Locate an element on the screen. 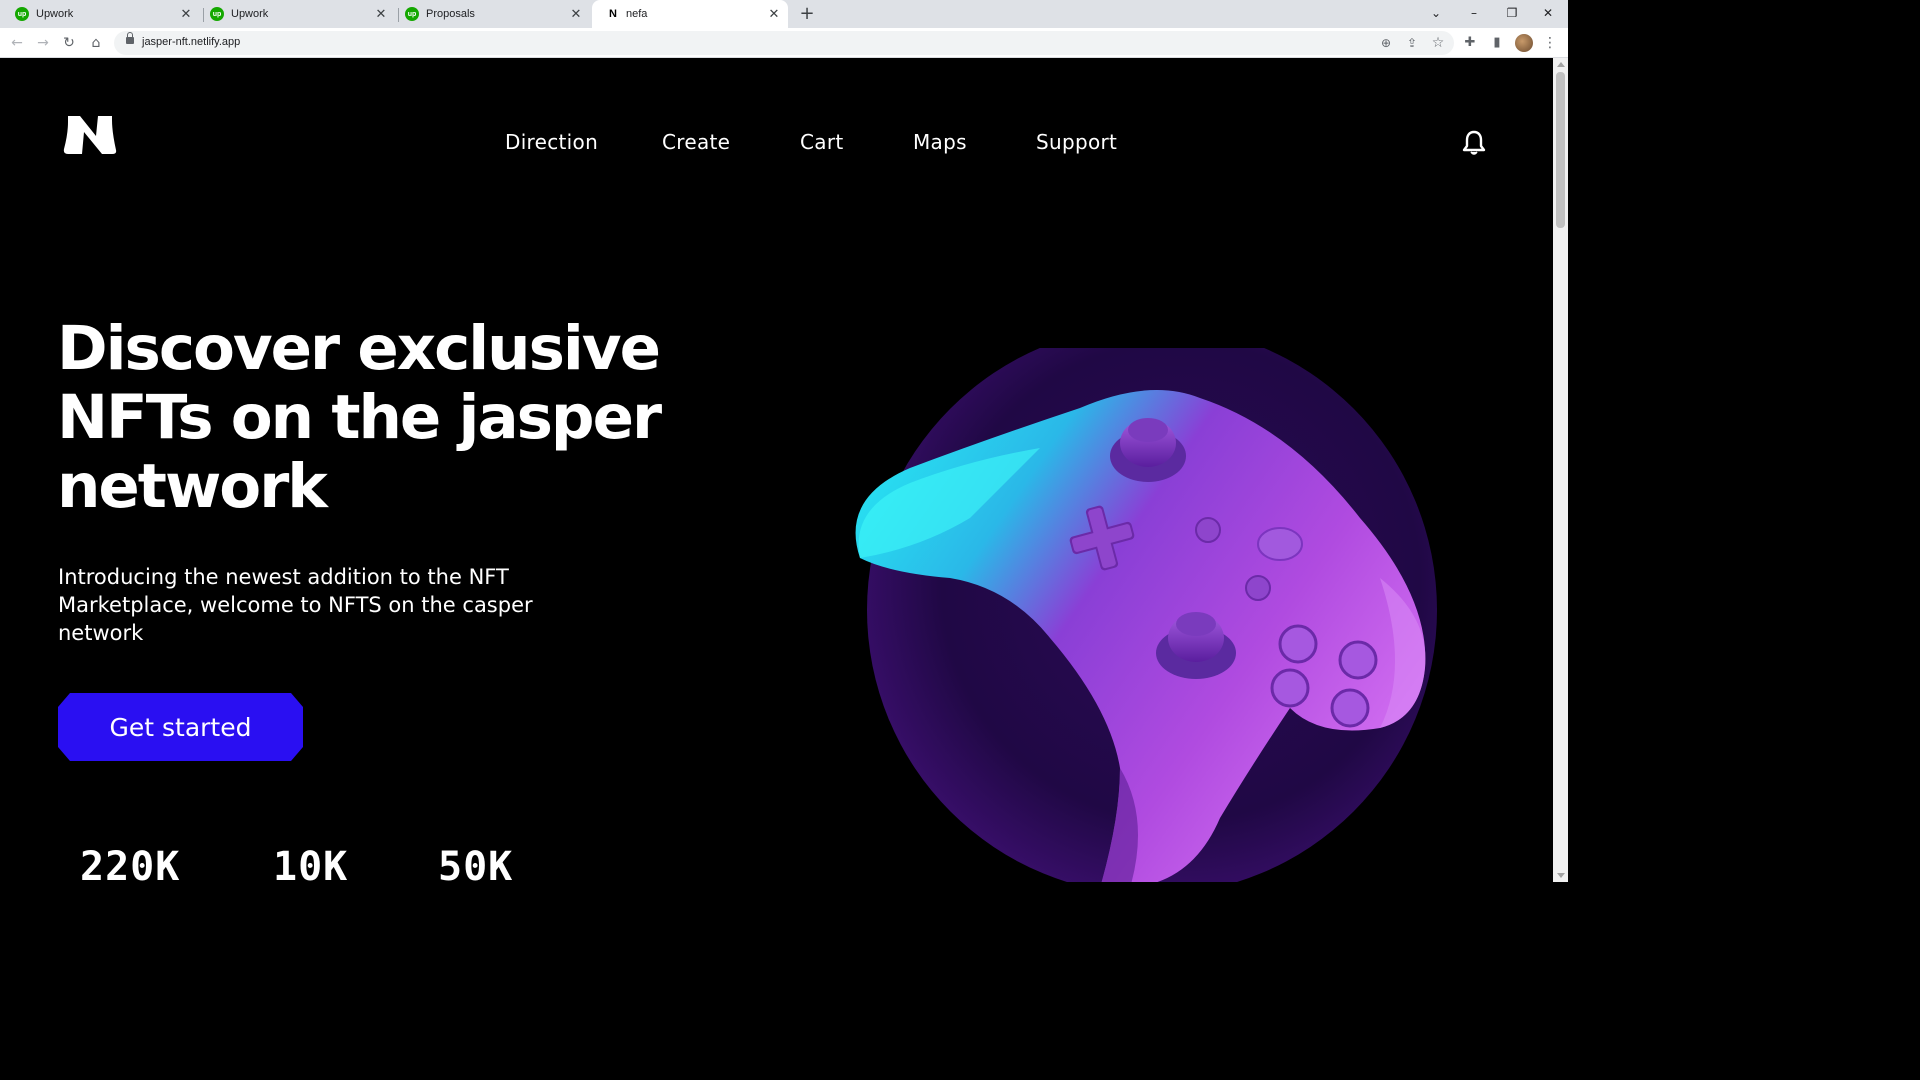 The image size is (1920, 1080). nav-maps: Maps is located at coordinates (940, 142).